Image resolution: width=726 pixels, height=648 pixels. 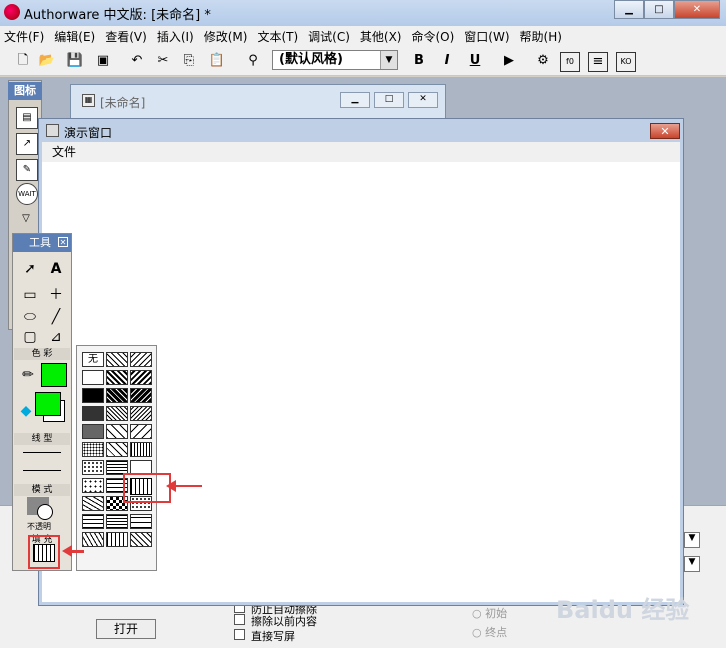 What do you see at coordinates (541, 36) in the screenshot?
I see `menu-help: 帮助(H)` at bounding box center [541, 36].